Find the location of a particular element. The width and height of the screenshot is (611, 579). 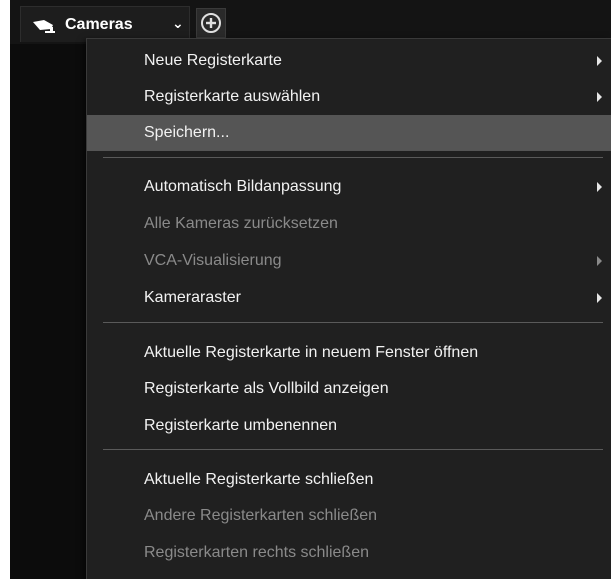

menu-item-label: Automatisch Bildanpassung is located at coordinates (243, 186).